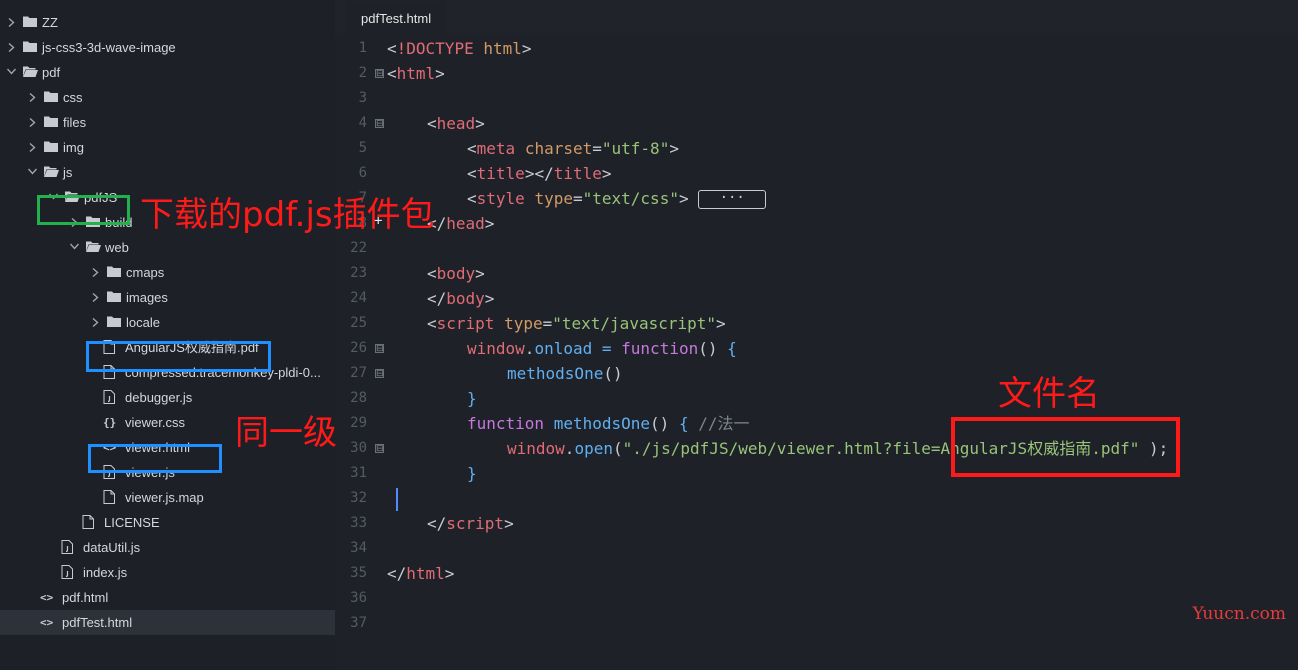 The width and height of the screenshot is (1298, 670). What do you see at coordinates (167, 272) in the screenshot?
I see `tree-item: cmaps` at bounding box center [167, 272].